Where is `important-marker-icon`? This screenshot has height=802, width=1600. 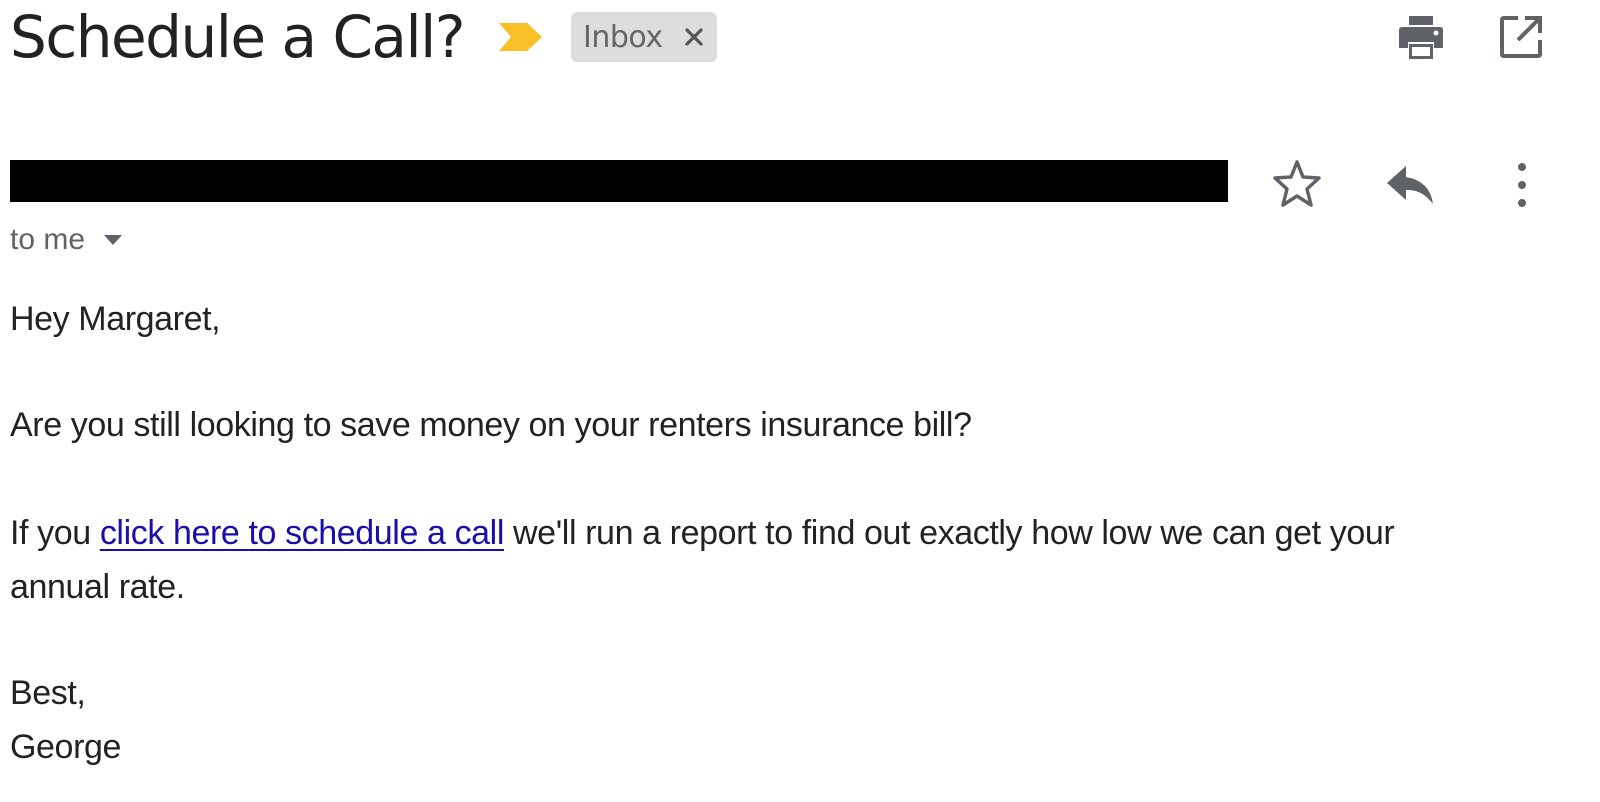
important-marker-icon is located at coordinates (521, 37).